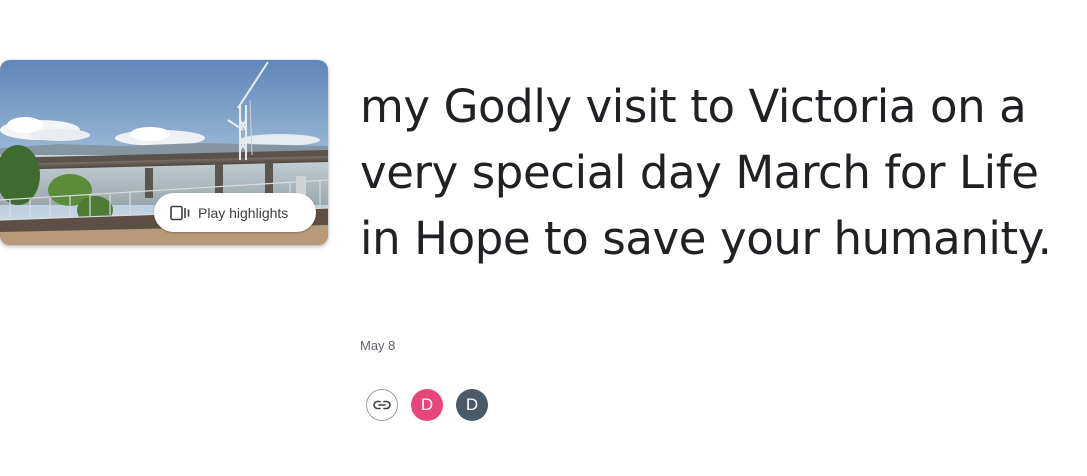  Describe the element at coordinates (180, 213) in the screenshot. I see `slideshow-icon` at that location.